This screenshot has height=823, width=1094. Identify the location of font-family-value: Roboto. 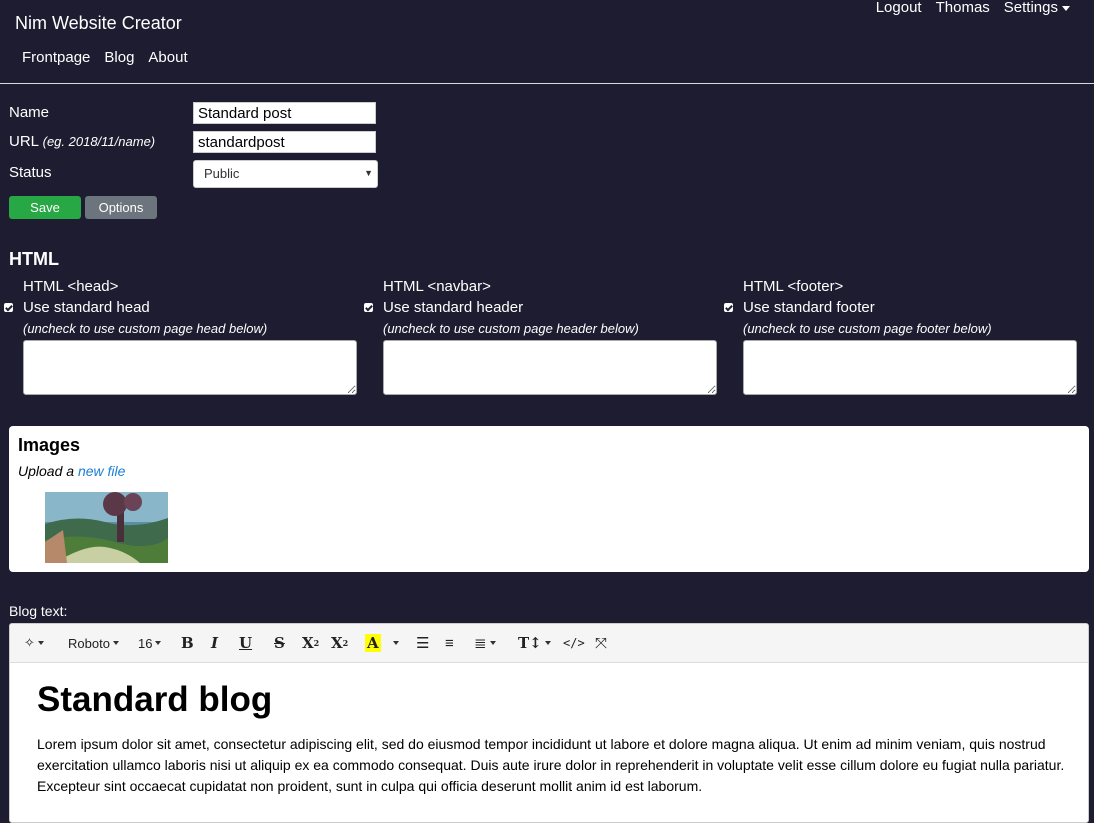
(89, 643).